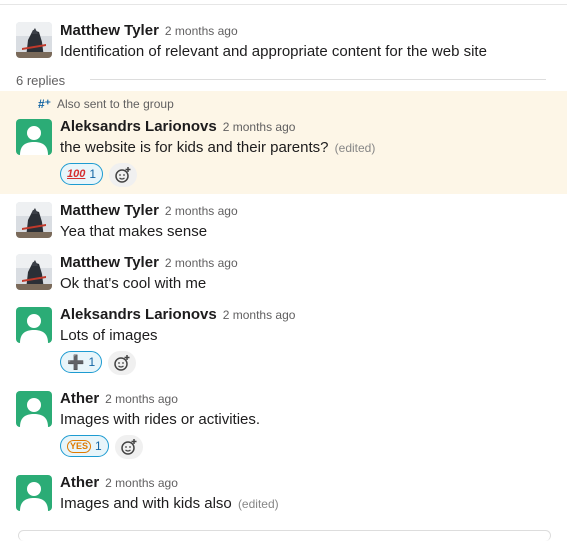 The image size is (567, 541). I want to click on replies-count: 6 replies, so click(41, 80).